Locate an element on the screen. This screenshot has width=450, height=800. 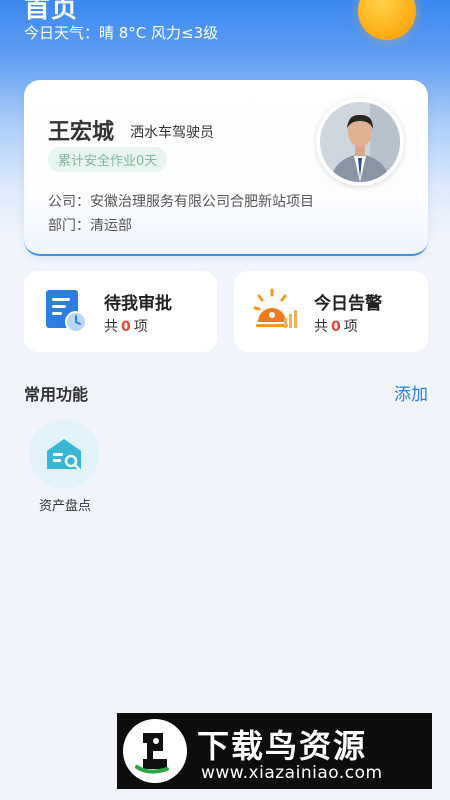
company-info: 公司：安徽治理服务有限公司合肥新站项目 is located at coordinates (181, 202).